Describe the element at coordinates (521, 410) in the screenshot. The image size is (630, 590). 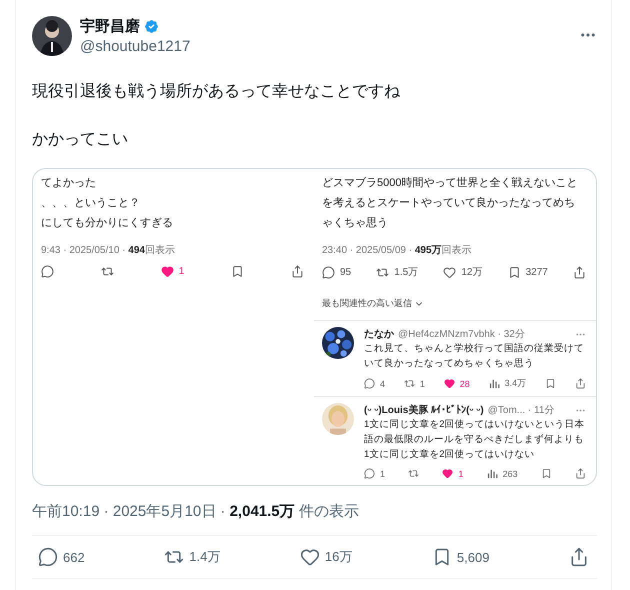
I see `reply-handle: @Tom... · 11分` at that location.